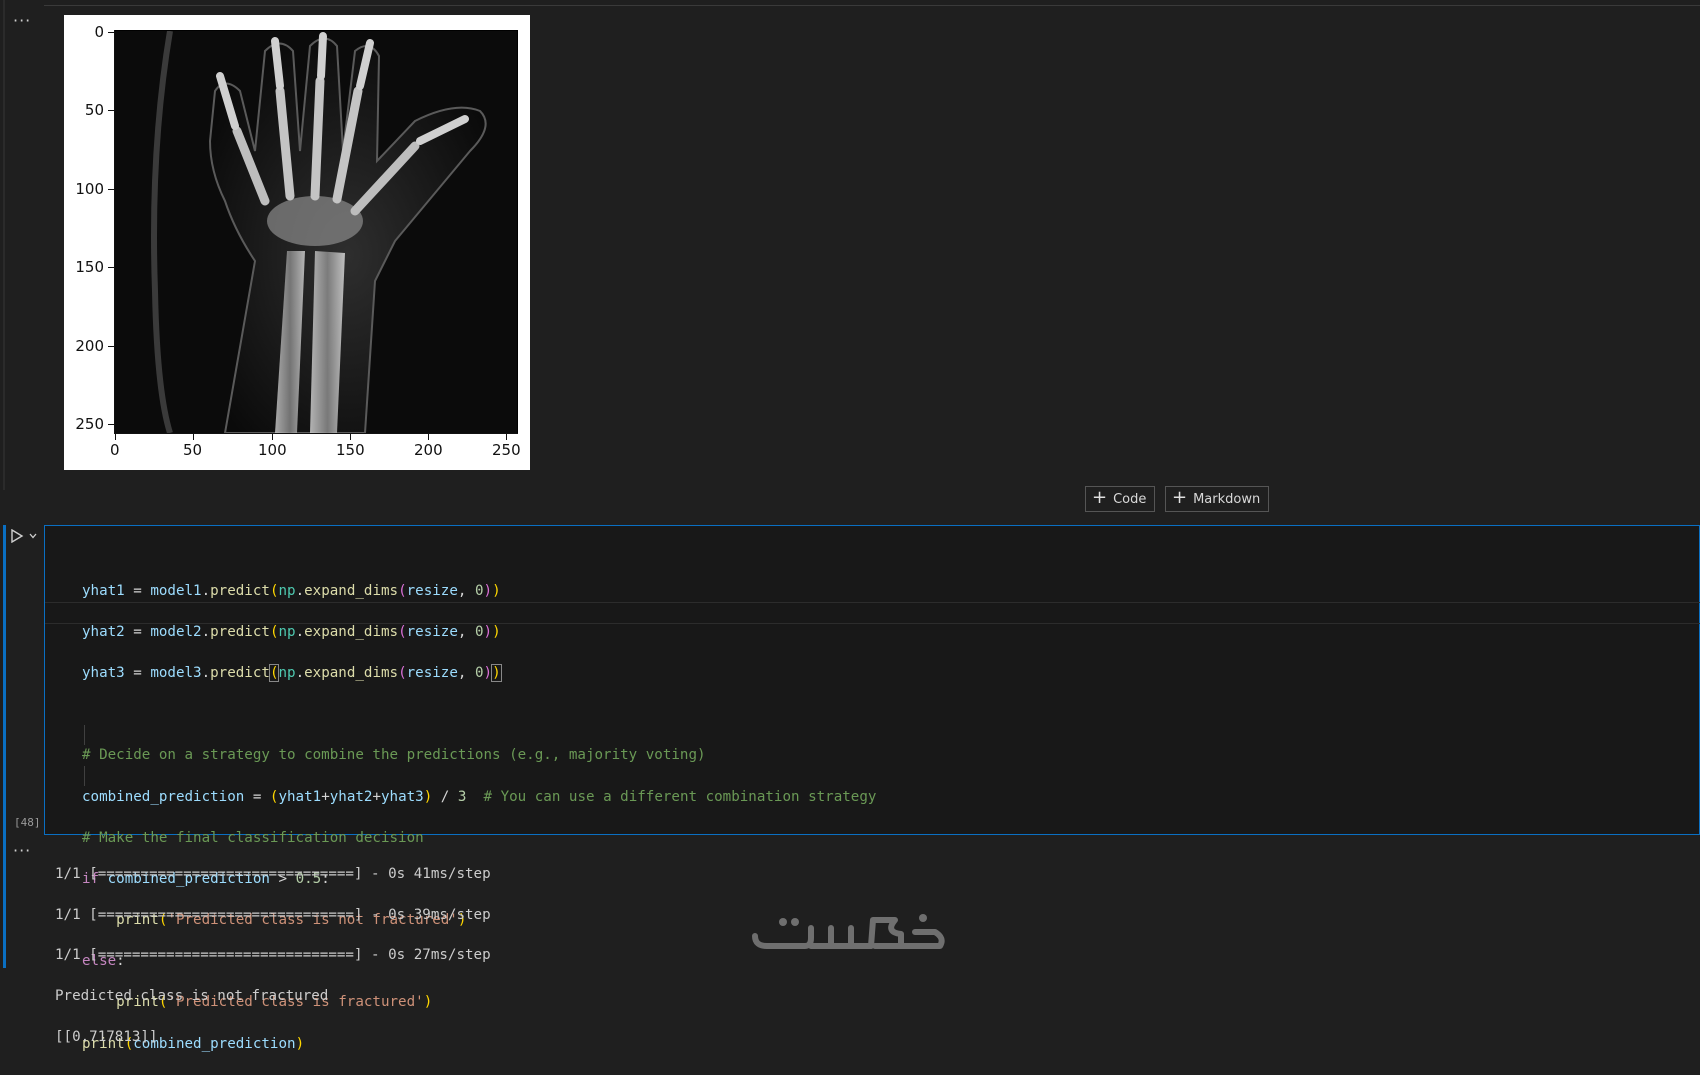  I want to click on y-tick-label: 200, so click(89, 346).